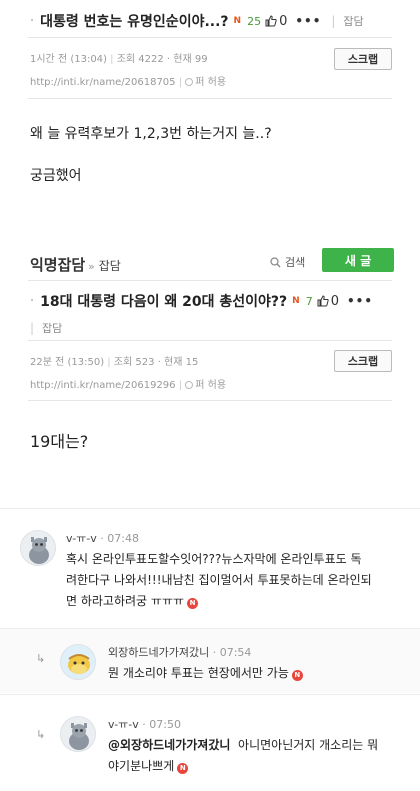 Image resolution: width=420 pixels, height=791 pixels. What do you see at coordinates (134, 21) in the screenshot?
I see `post-title: 대통령 번호는 유명인순이야...?` at bounding box center [134, 21].